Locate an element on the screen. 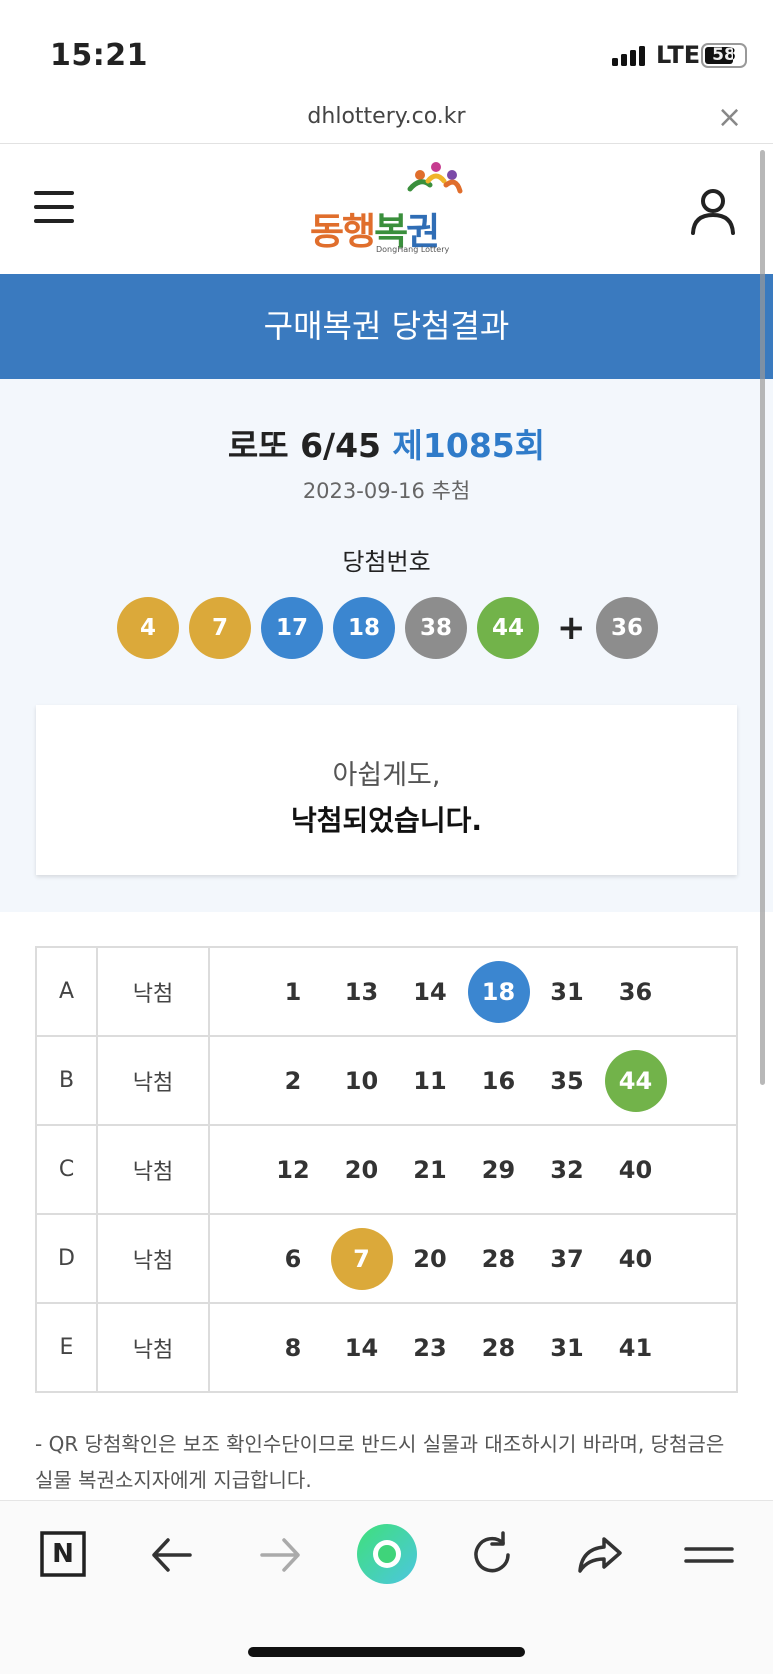 This screenshot has height=1674, width=773. ticket-number: 10 is located at coordinates (361, 1081).